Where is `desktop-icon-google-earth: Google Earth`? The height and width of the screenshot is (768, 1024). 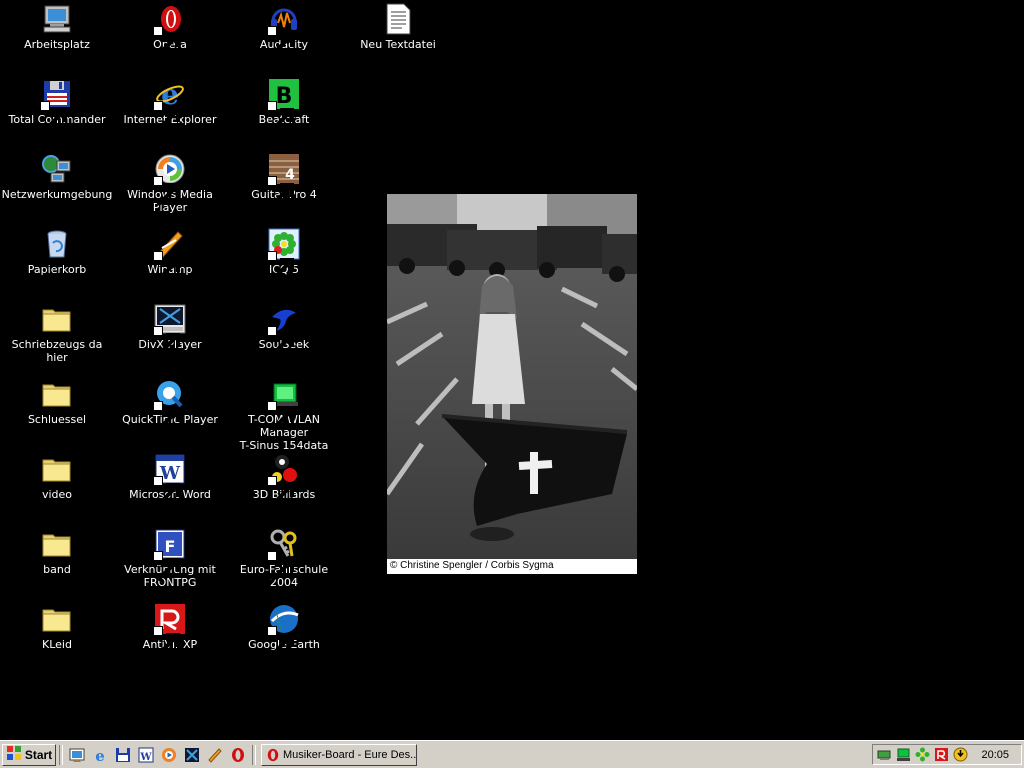
desktop-icon-google-earth: Google Earth is located at coordinates (284, 637).